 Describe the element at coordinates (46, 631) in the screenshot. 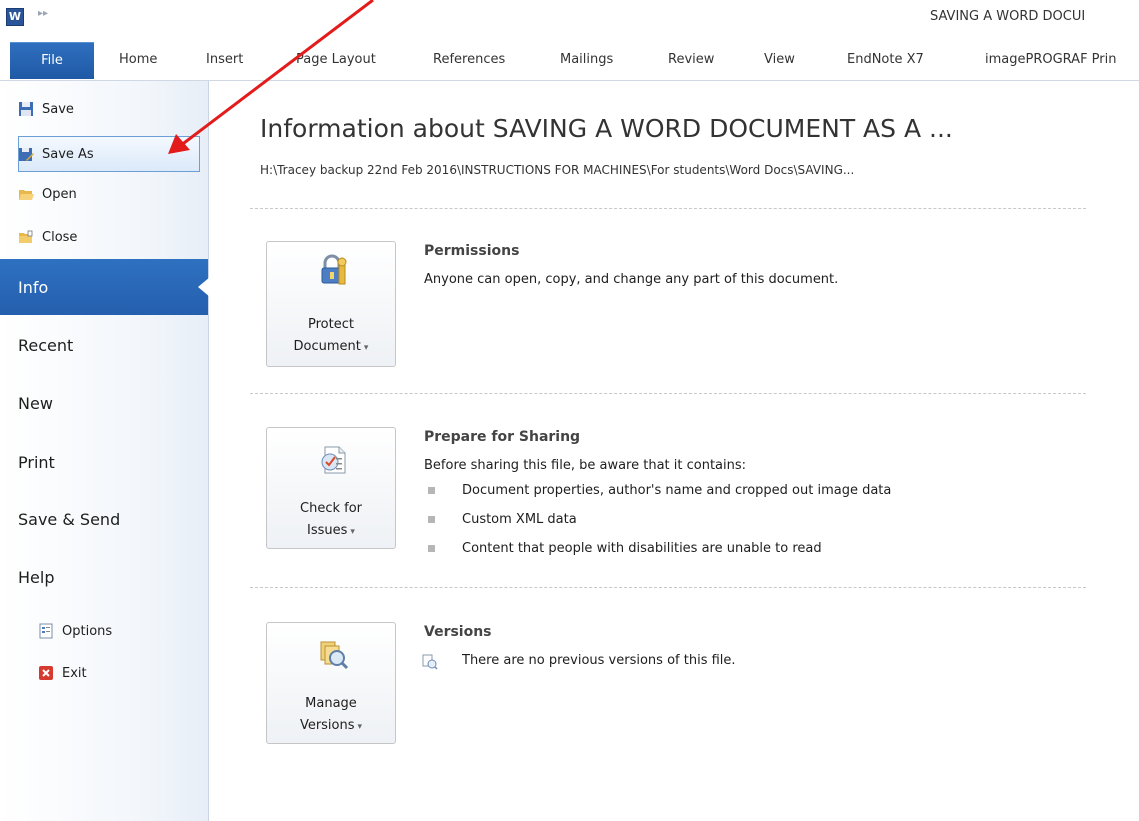

I see `options-icon` at that location.